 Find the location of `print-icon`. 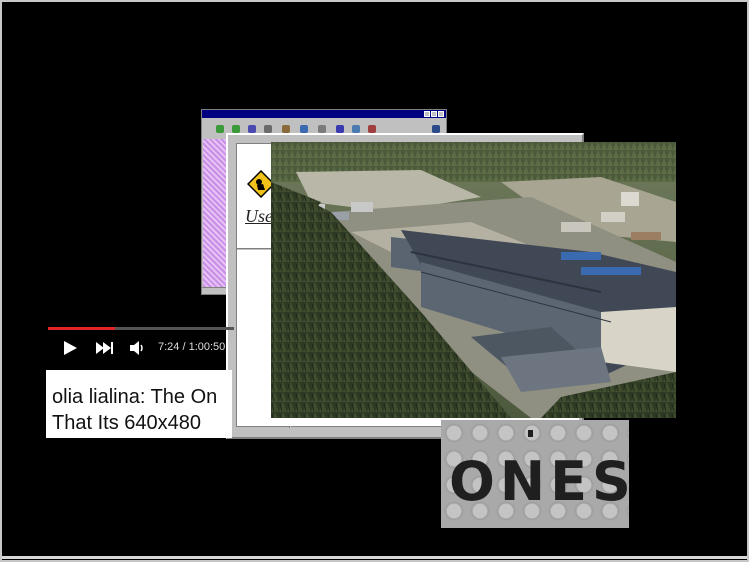

print-icon is located at coordinates (340, 129).